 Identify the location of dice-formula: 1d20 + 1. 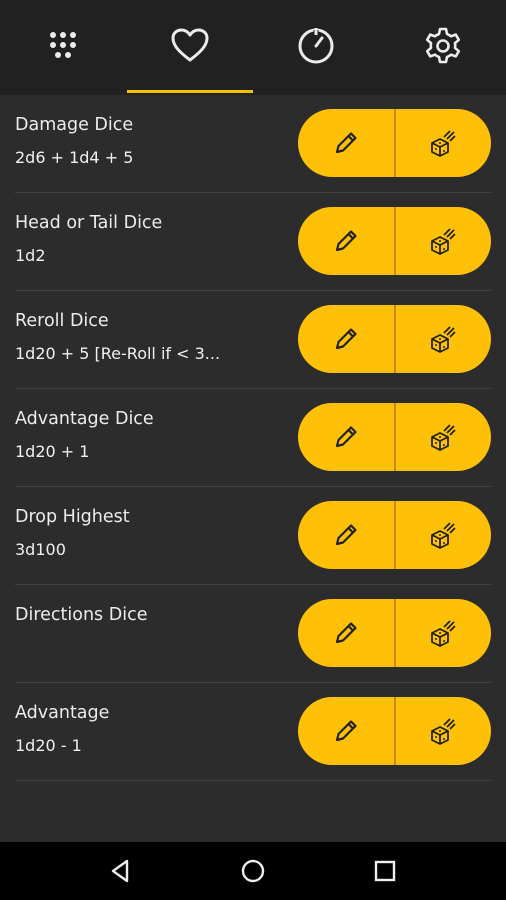
(52, 451).